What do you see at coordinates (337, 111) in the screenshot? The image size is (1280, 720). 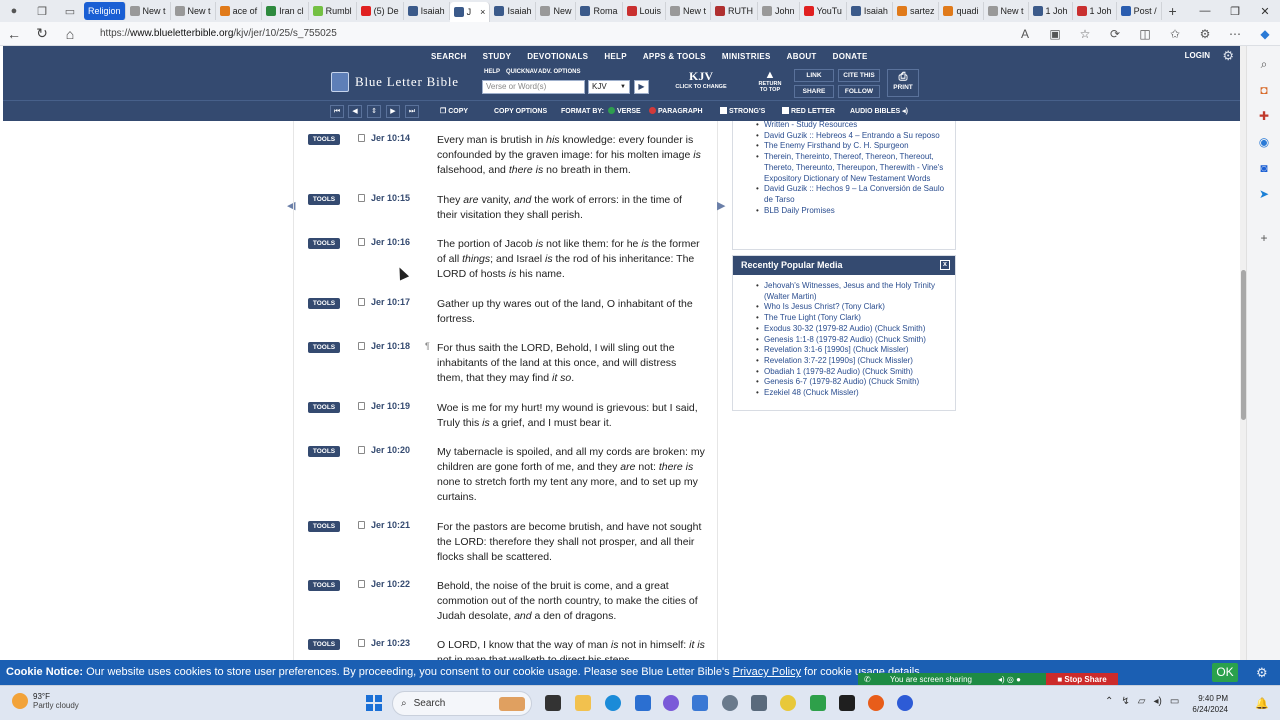 I see `first-chapter-icon: ⏮` at bounding box center [337, 111].